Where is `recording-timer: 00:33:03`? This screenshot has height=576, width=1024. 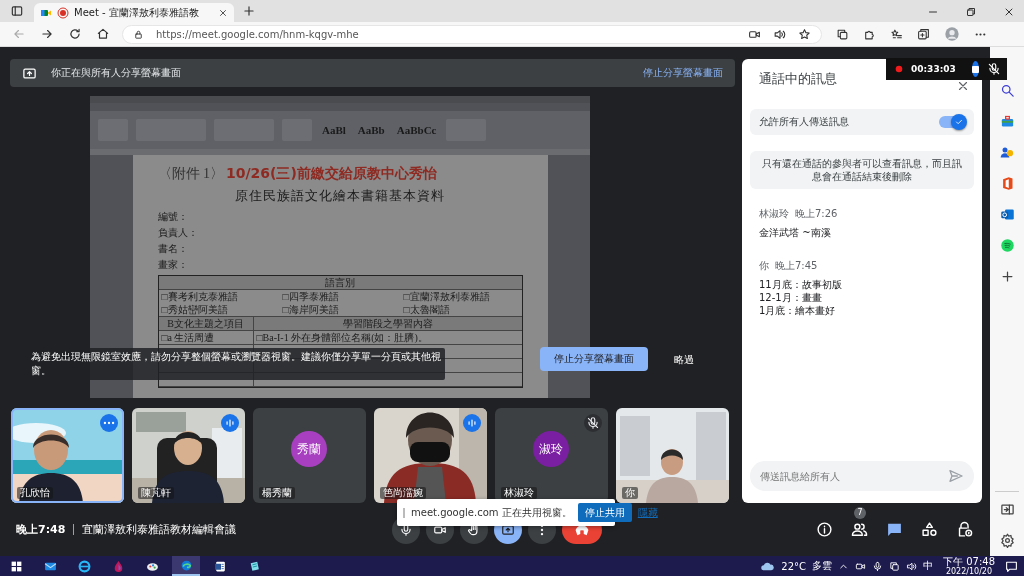
recording-timer: 00:33:03 is located at coordinates (933, 69).